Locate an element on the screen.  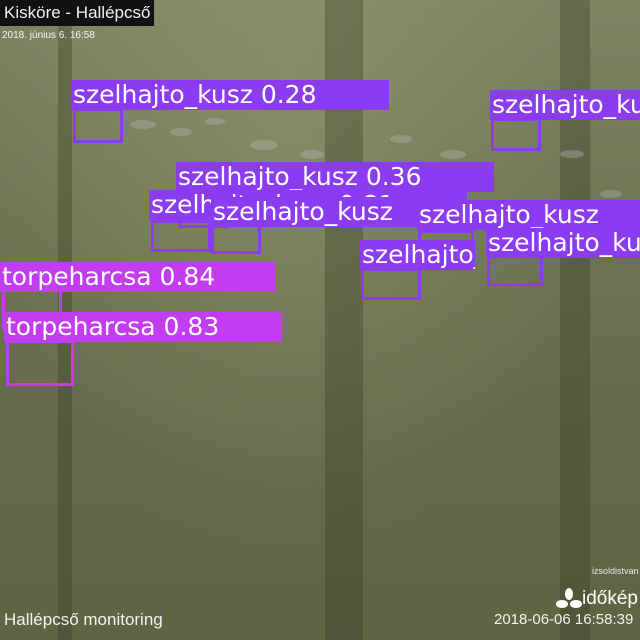
detection-label: szelhajto_kusz 0.28 is located at coordinates (230, 95).